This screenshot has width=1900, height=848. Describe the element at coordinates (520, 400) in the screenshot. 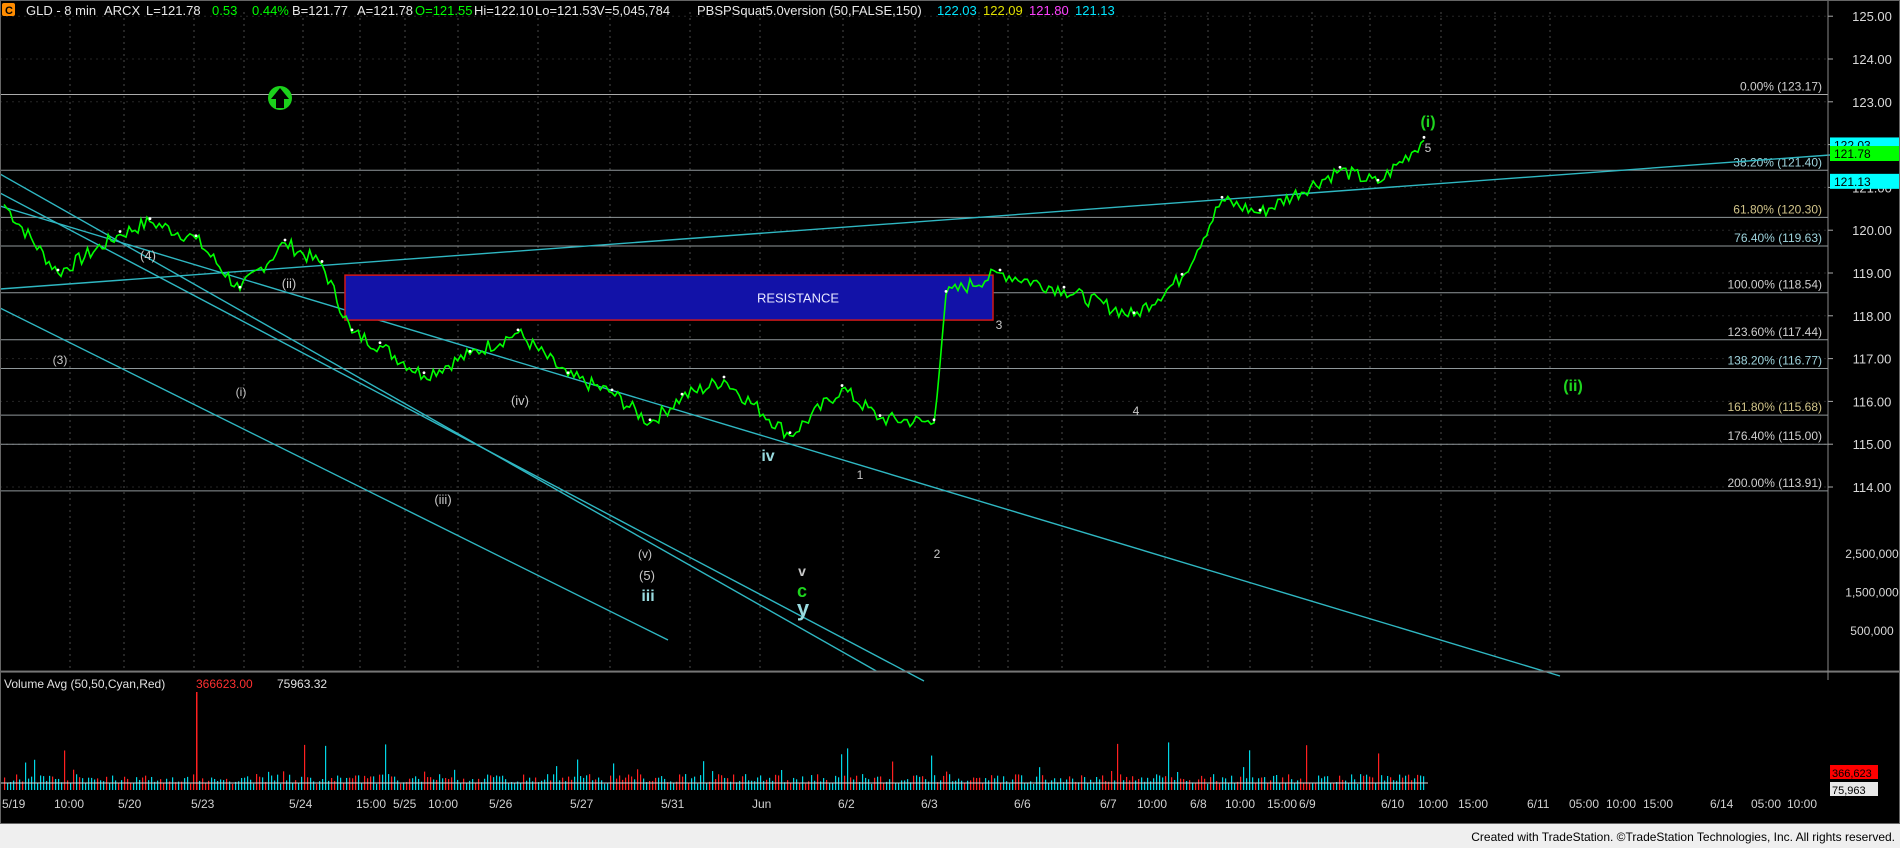

I see `wave-label: (iv)` at that location.